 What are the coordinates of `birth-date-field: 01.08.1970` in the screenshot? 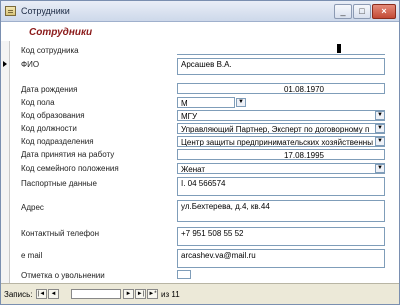 It's located at (281, 88).